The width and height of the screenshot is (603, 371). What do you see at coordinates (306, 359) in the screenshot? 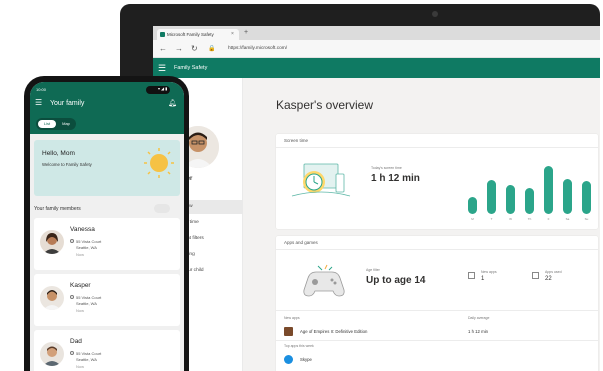
I see `app-name: Skype` at bounding box center [306, 359].